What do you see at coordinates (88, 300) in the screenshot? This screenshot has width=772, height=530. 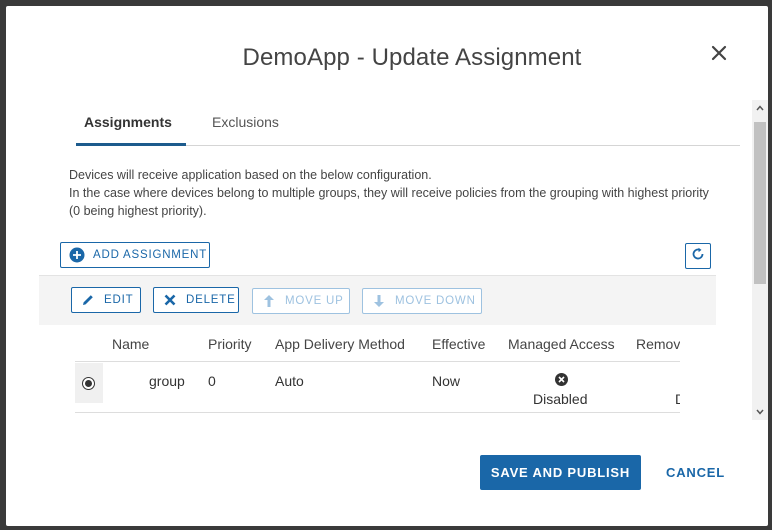 I see `pencil-icon` at bounding box center [88, 300].